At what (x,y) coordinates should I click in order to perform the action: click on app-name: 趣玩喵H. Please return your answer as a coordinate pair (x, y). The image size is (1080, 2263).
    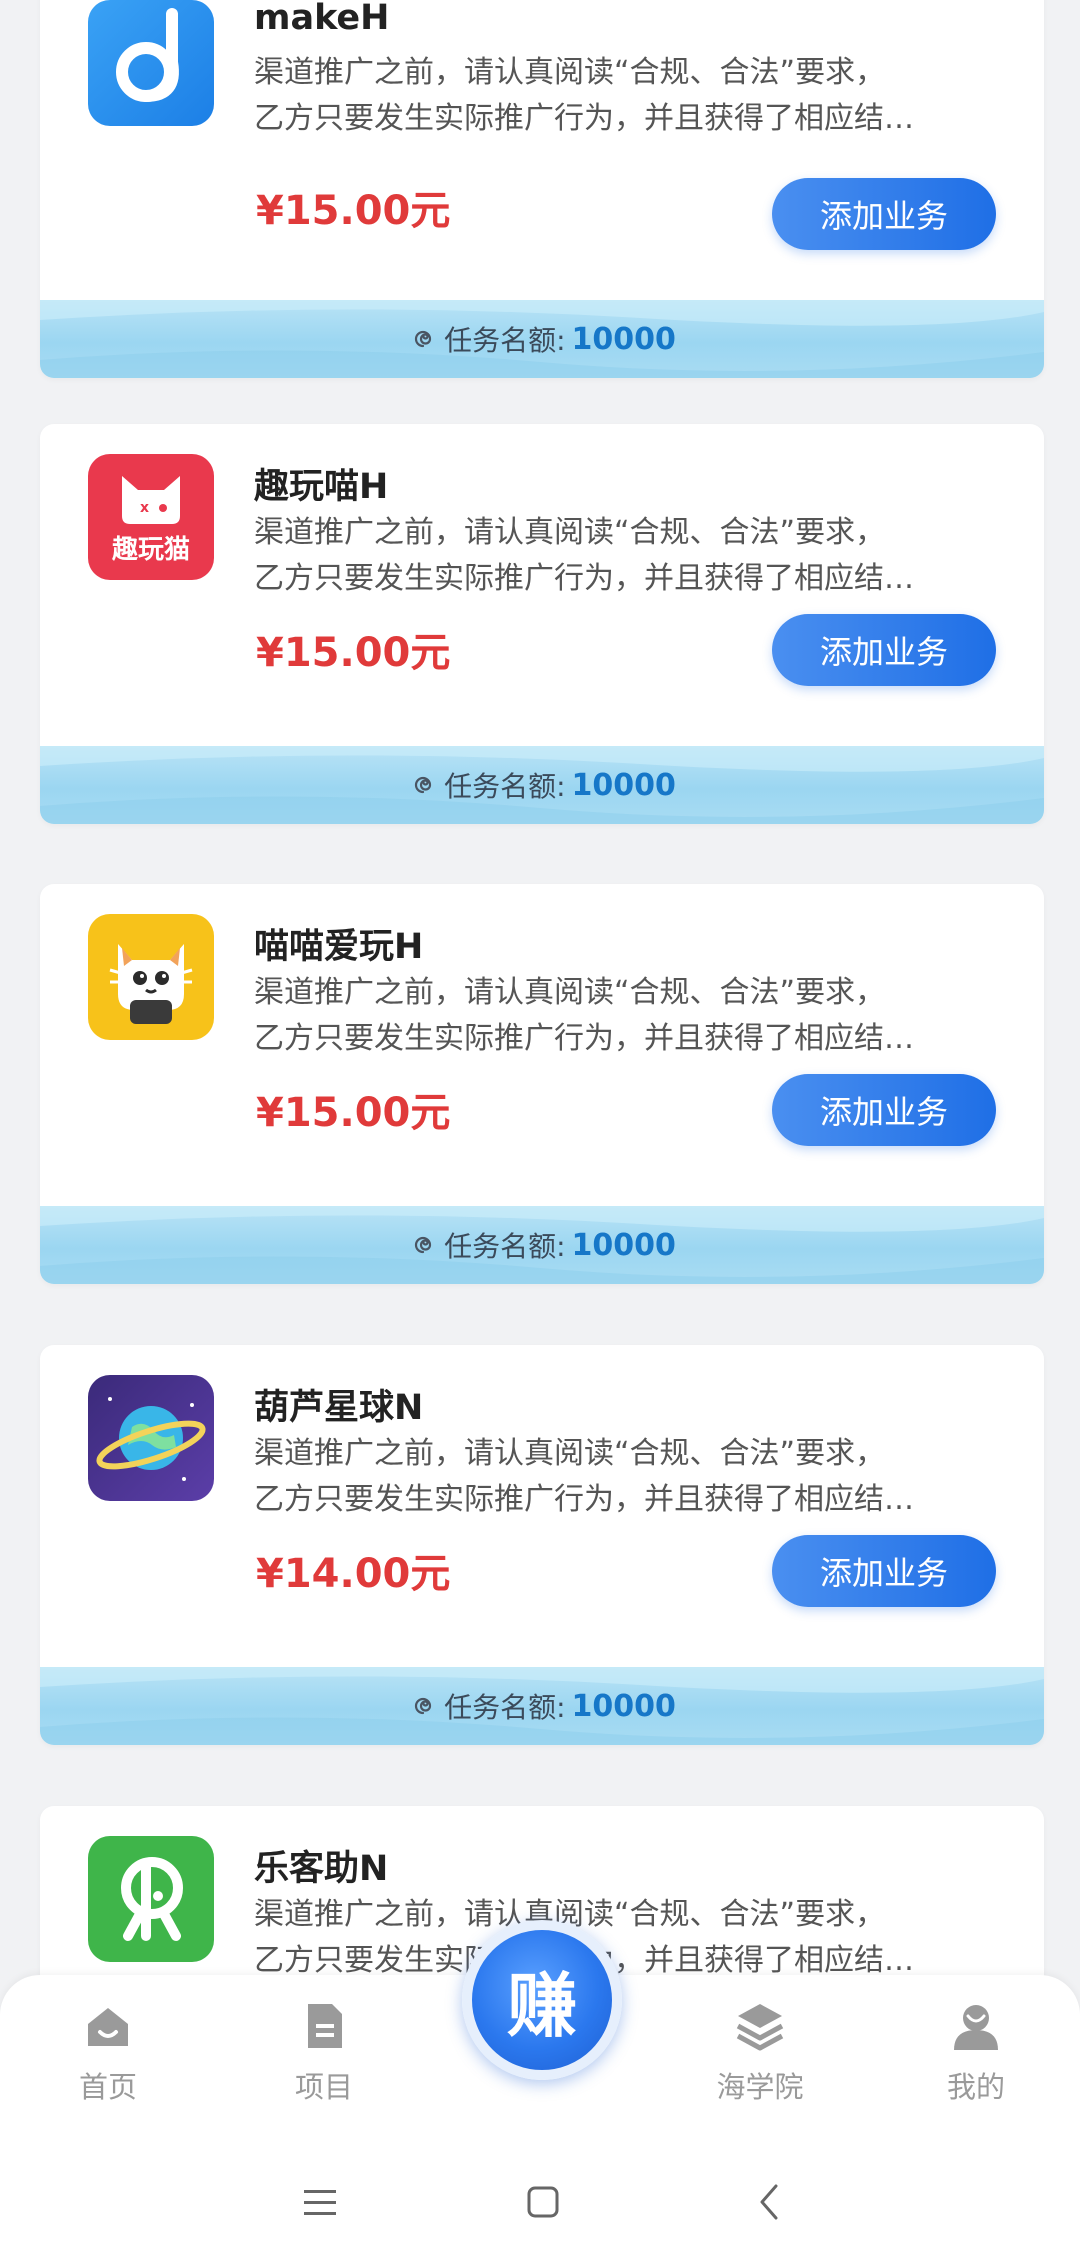
    Looking at the image, I should click on (321, 487).